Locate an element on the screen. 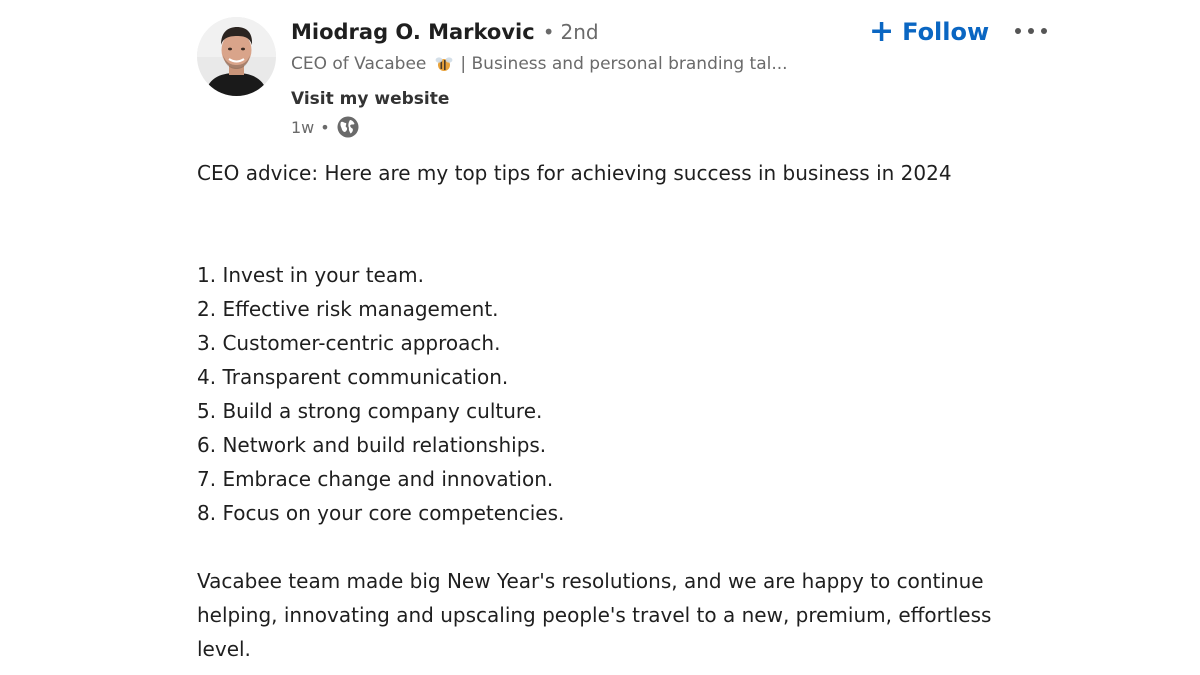 This screenshot has height=675, width=1200. plus-icon: + is located at coordinates (882, 31).